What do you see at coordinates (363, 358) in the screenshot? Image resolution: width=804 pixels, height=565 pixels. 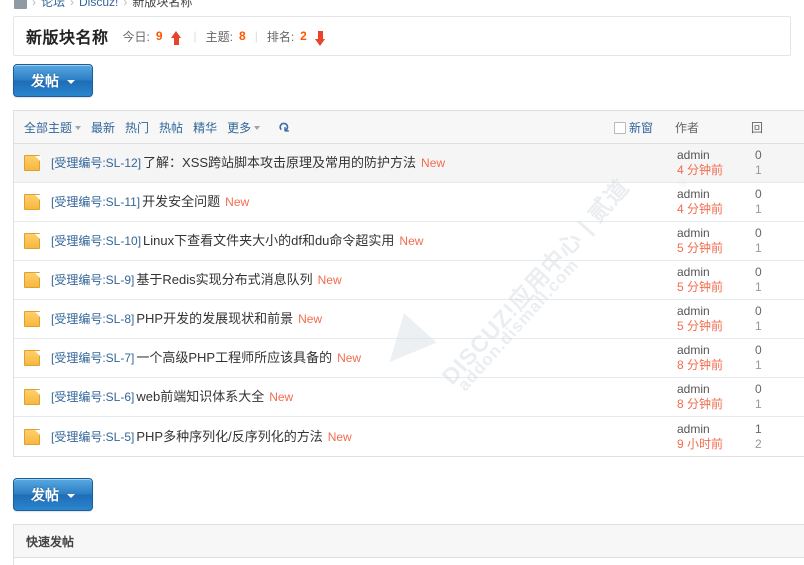 I see `thread-title: [受理编号:SL-7] 一个高级PHP工程师所应该具备的 New` at bounding box center [363, 358].